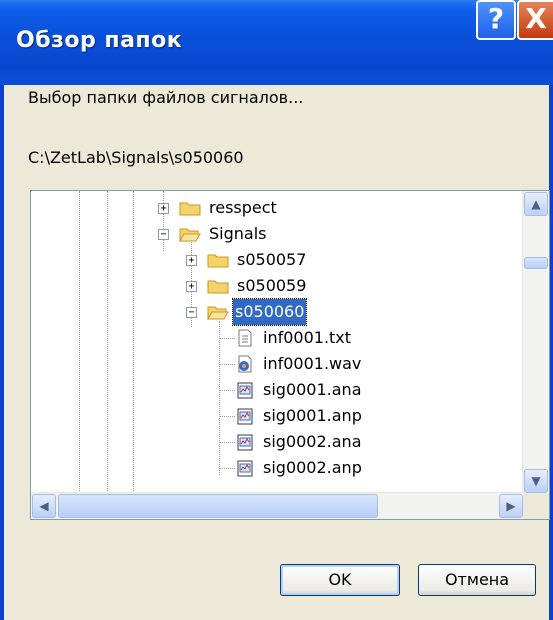  I want to click on tree-item-resspect: + resspect, so click(271, 208).